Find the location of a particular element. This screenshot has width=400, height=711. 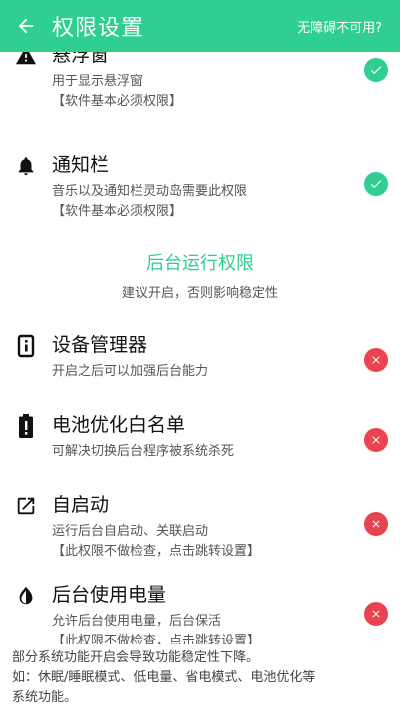

device-admin-icon is located at coordinates (26, 346).